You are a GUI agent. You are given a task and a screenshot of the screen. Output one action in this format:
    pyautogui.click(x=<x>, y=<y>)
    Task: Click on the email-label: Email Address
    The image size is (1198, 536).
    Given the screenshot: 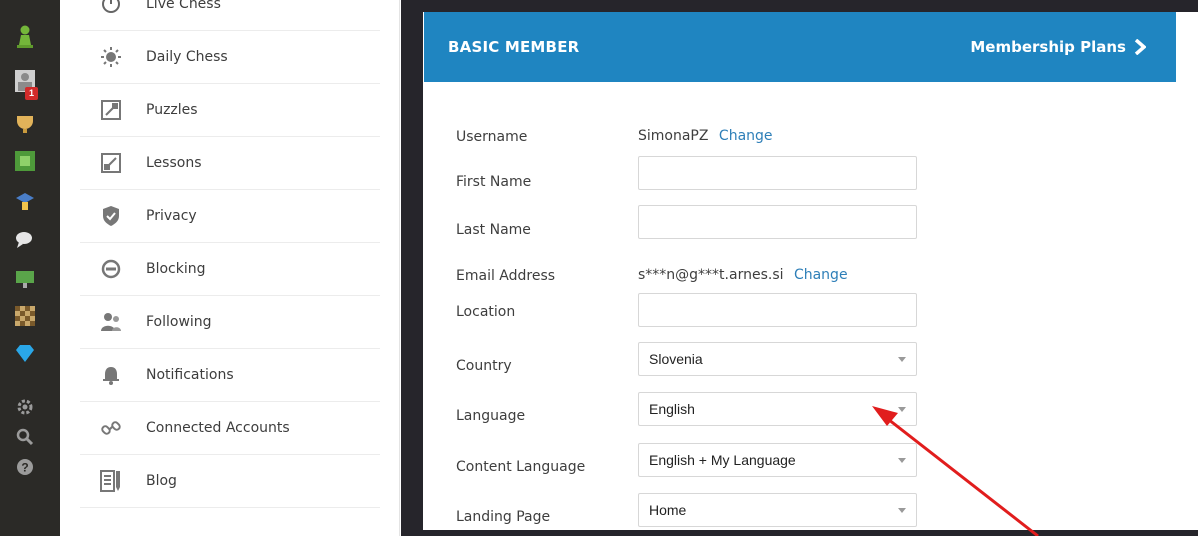 What is the action you would take?
    pyautogui.click(x=506, y=276)
    